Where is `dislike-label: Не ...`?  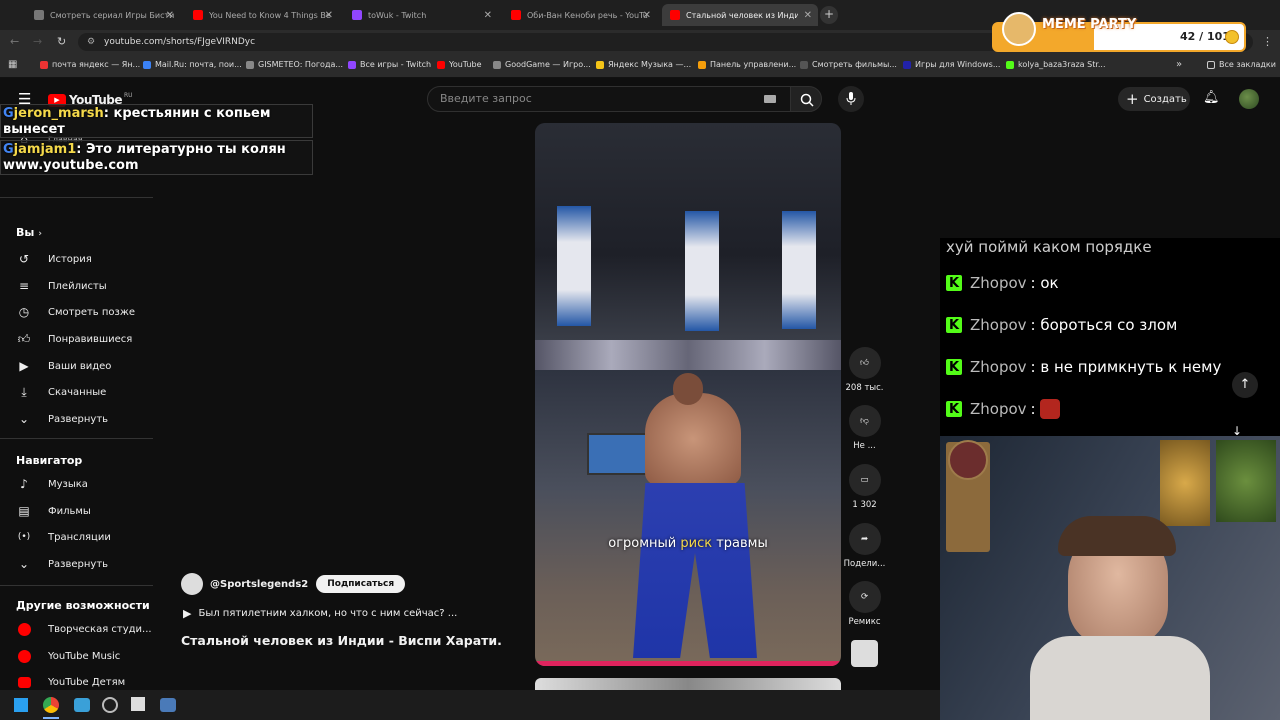 dislike-label: Не ... is located at coordinates (864, 446).